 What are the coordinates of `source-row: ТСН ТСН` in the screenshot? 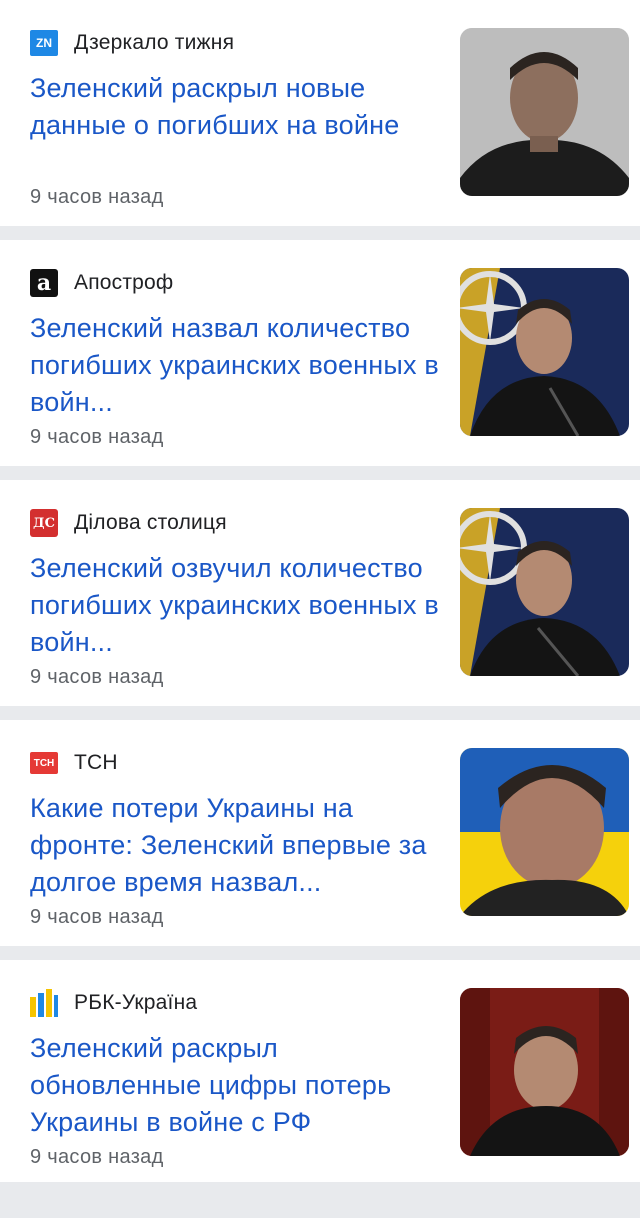 It's located at (74, 763).